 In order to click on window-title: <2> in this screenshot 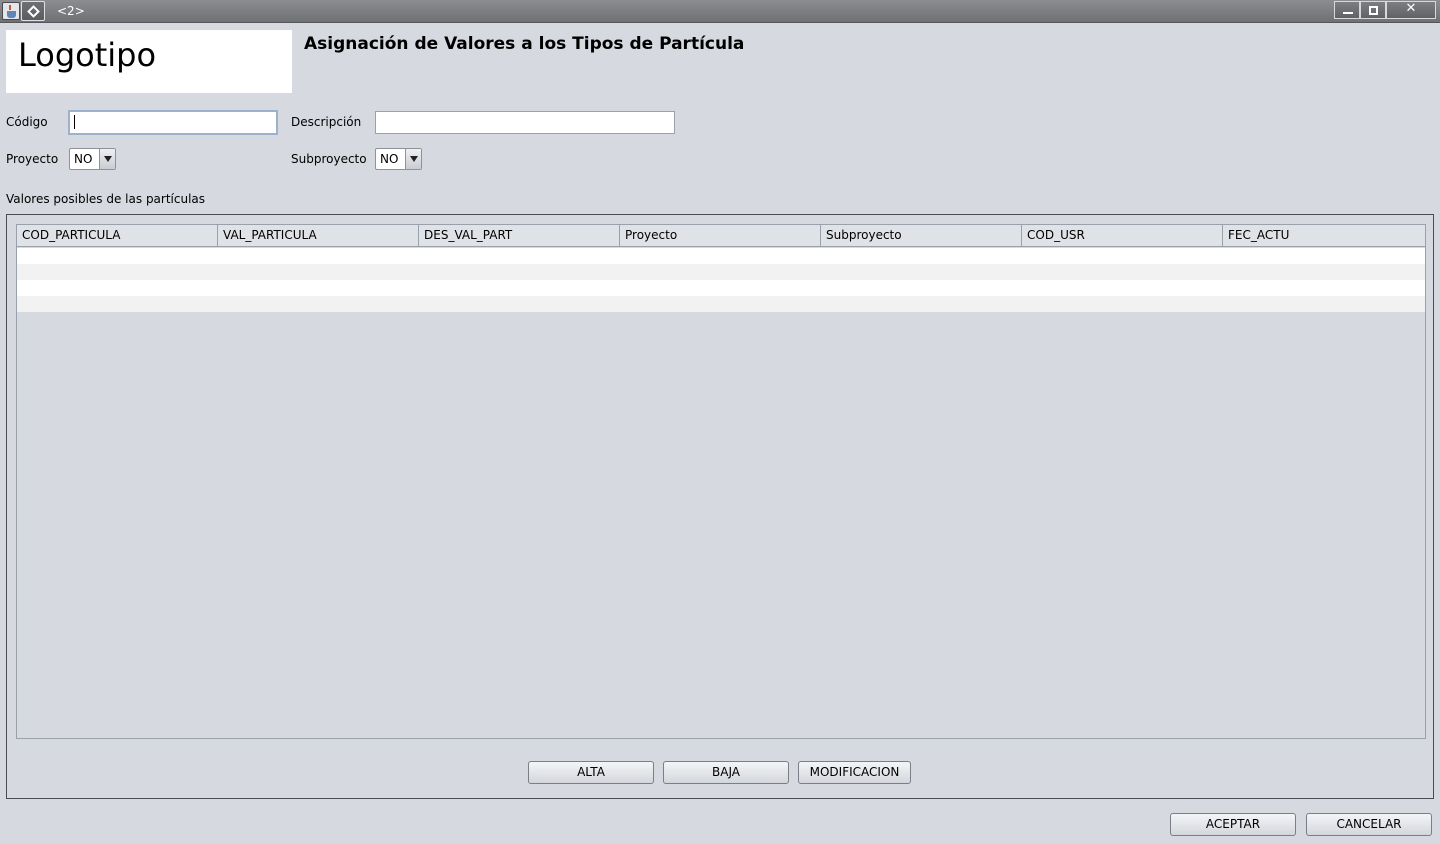, I will do `click(71, 11)`.